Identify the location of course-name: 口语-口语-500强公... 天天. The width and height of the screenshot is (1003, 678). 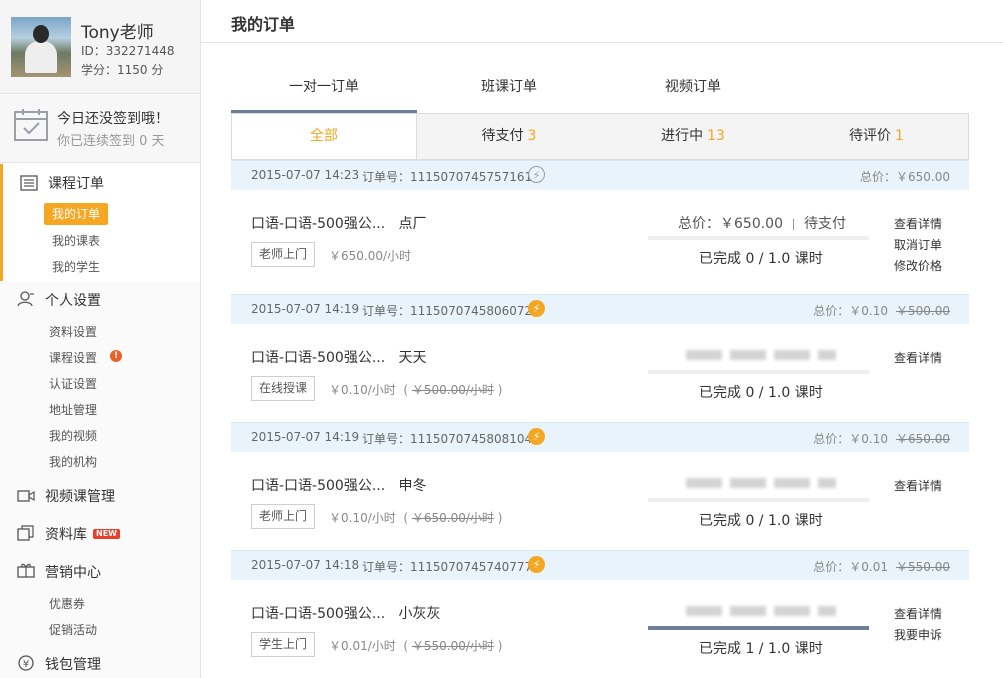
(339, 357).